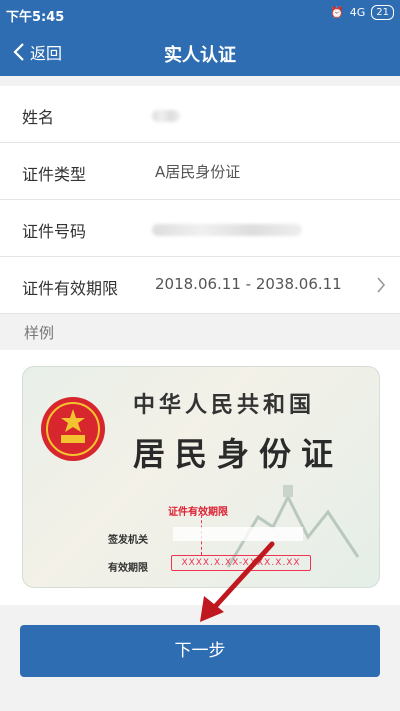 The width and height of the screenshot is (400, 711). I want to click on pointer-arrow-icon, so click(237, 581).